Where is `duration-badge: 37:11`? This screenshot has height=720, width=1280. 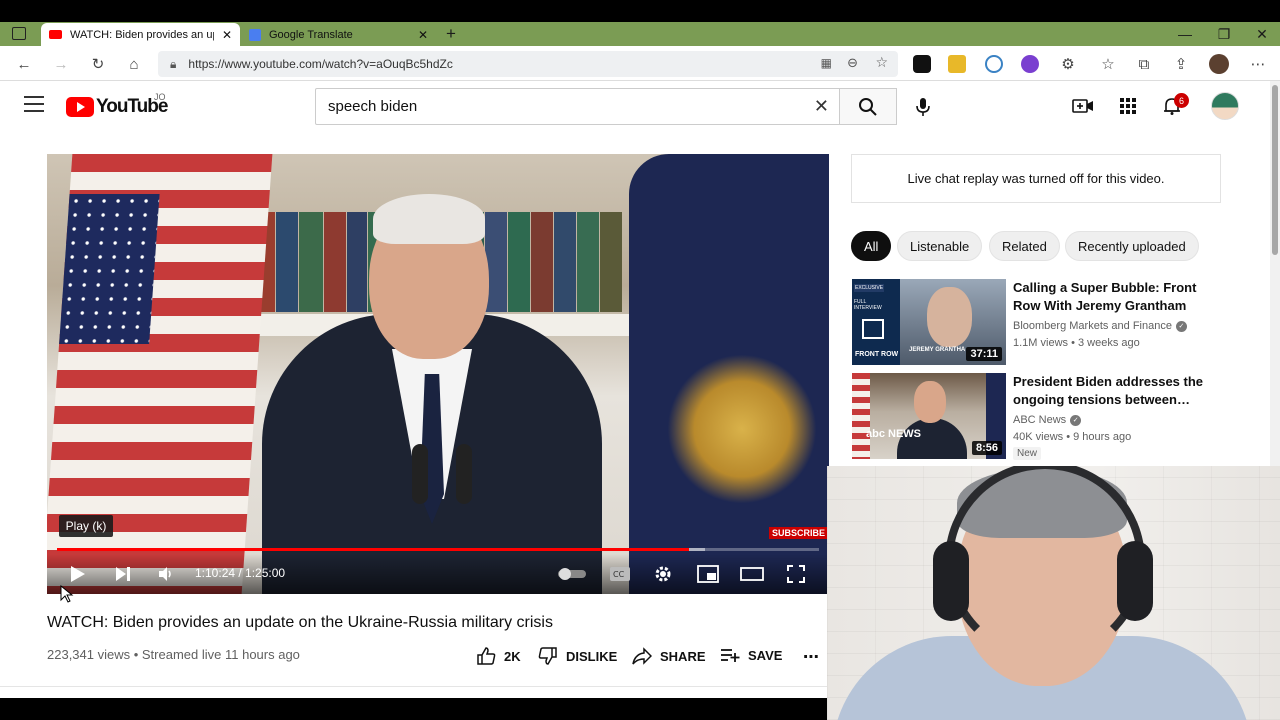 duration-badge: 37:11 is located at coordinates (984, 354).